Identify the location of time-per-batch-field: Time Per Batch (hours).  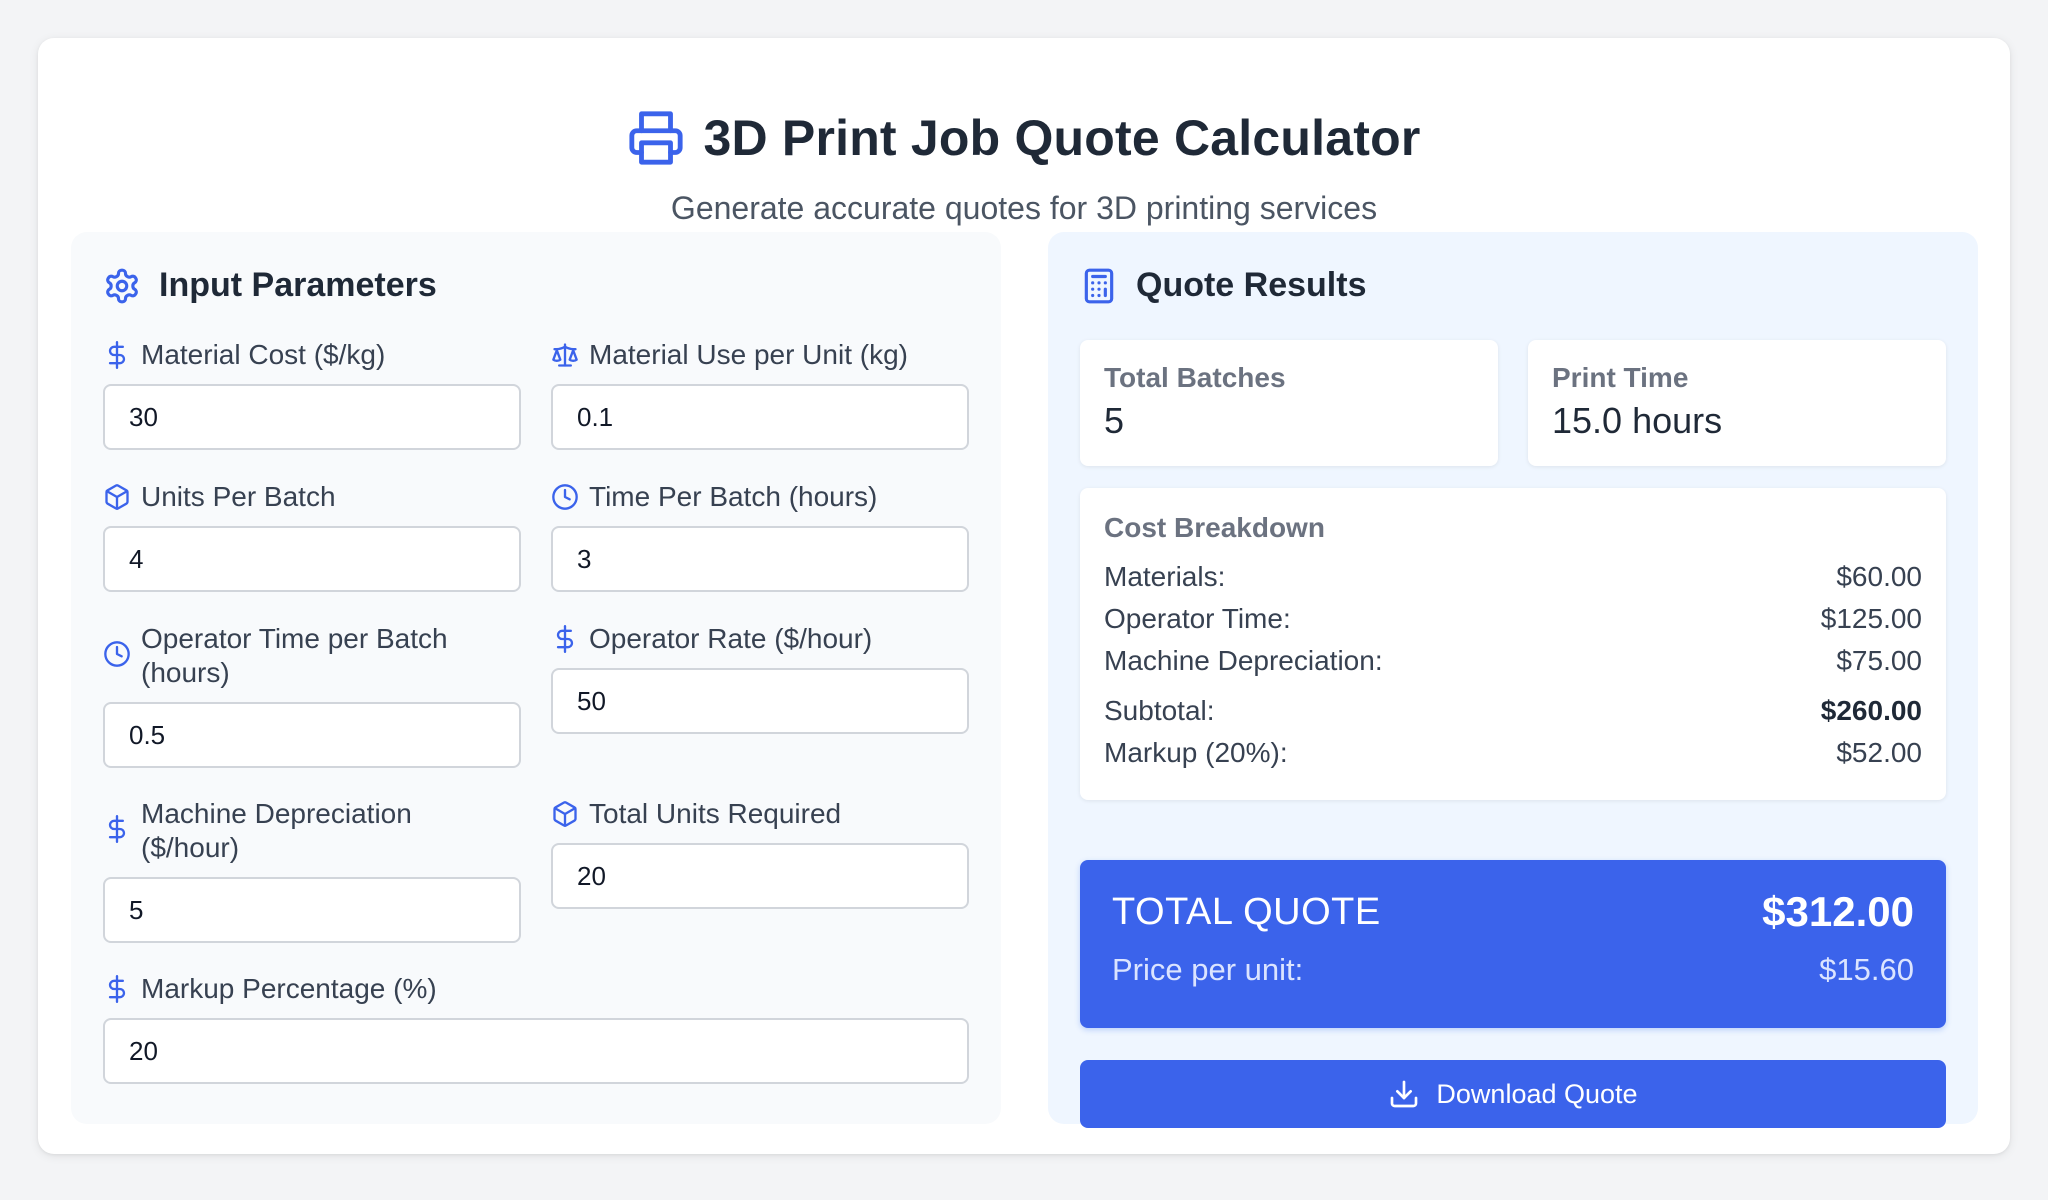
(760, 536).